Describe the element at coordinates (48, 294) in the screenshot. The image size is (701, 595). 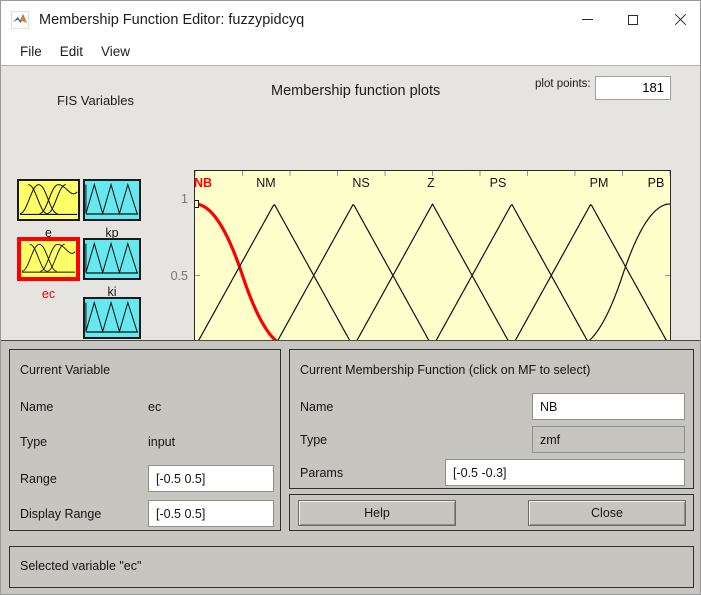
I see `fis-variable-ec-label: ec` at that location.